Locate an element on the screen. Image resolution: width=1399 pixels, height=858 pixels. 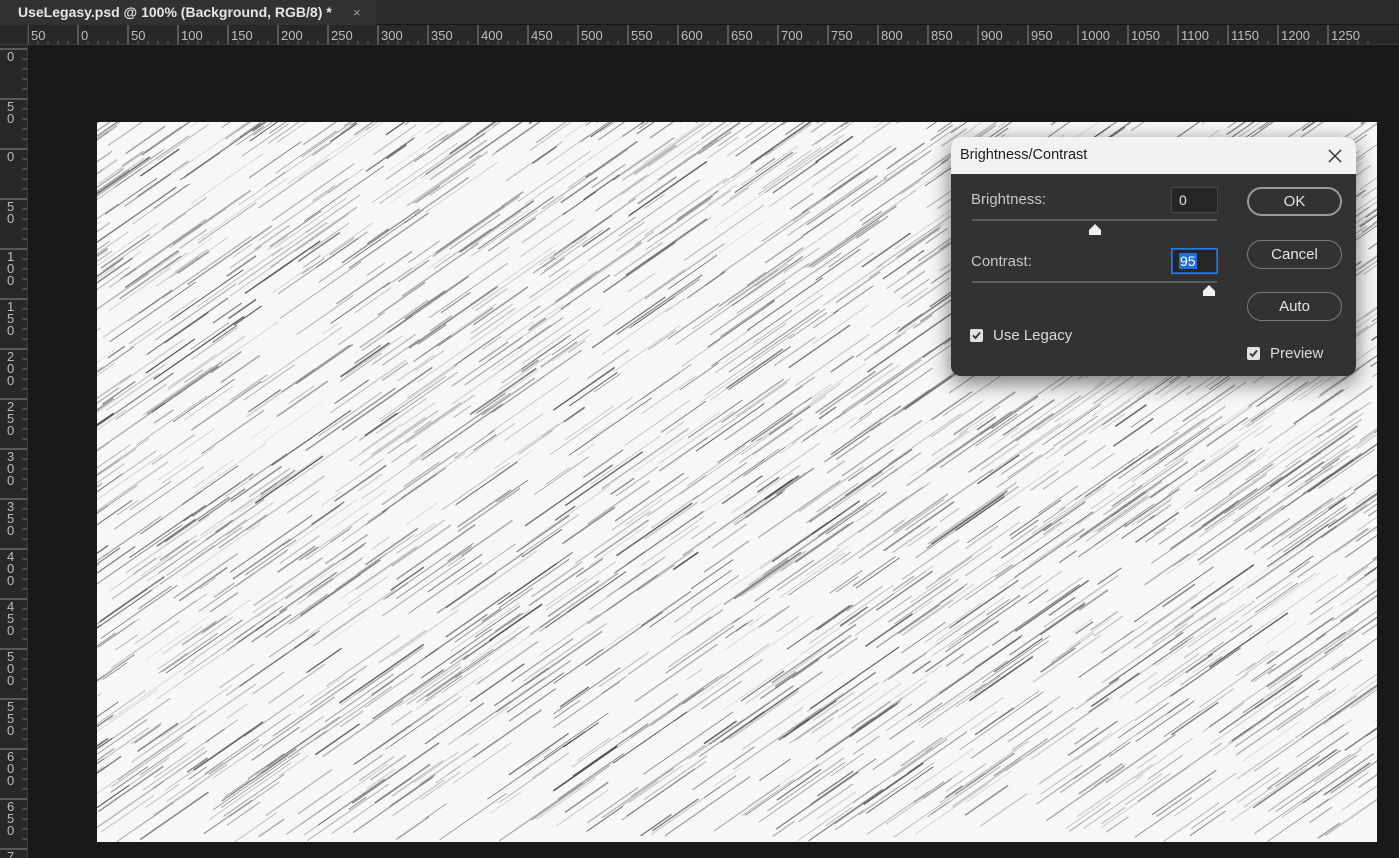
ruler-origin is located at coordinates (14, 35).